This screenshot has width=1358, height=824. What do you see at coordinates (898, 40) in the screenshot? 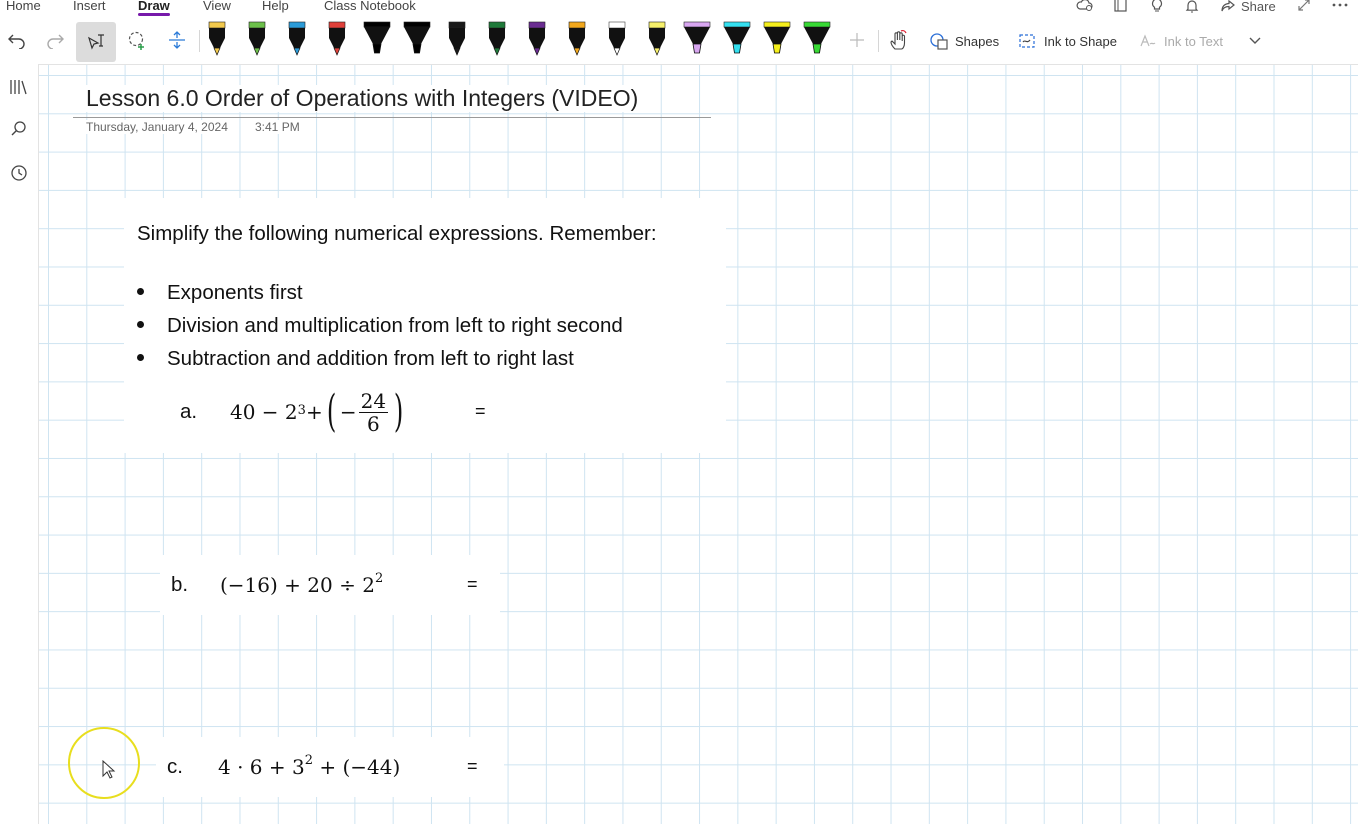
I see `touch-draw-button` at bounding box center [898, 40].